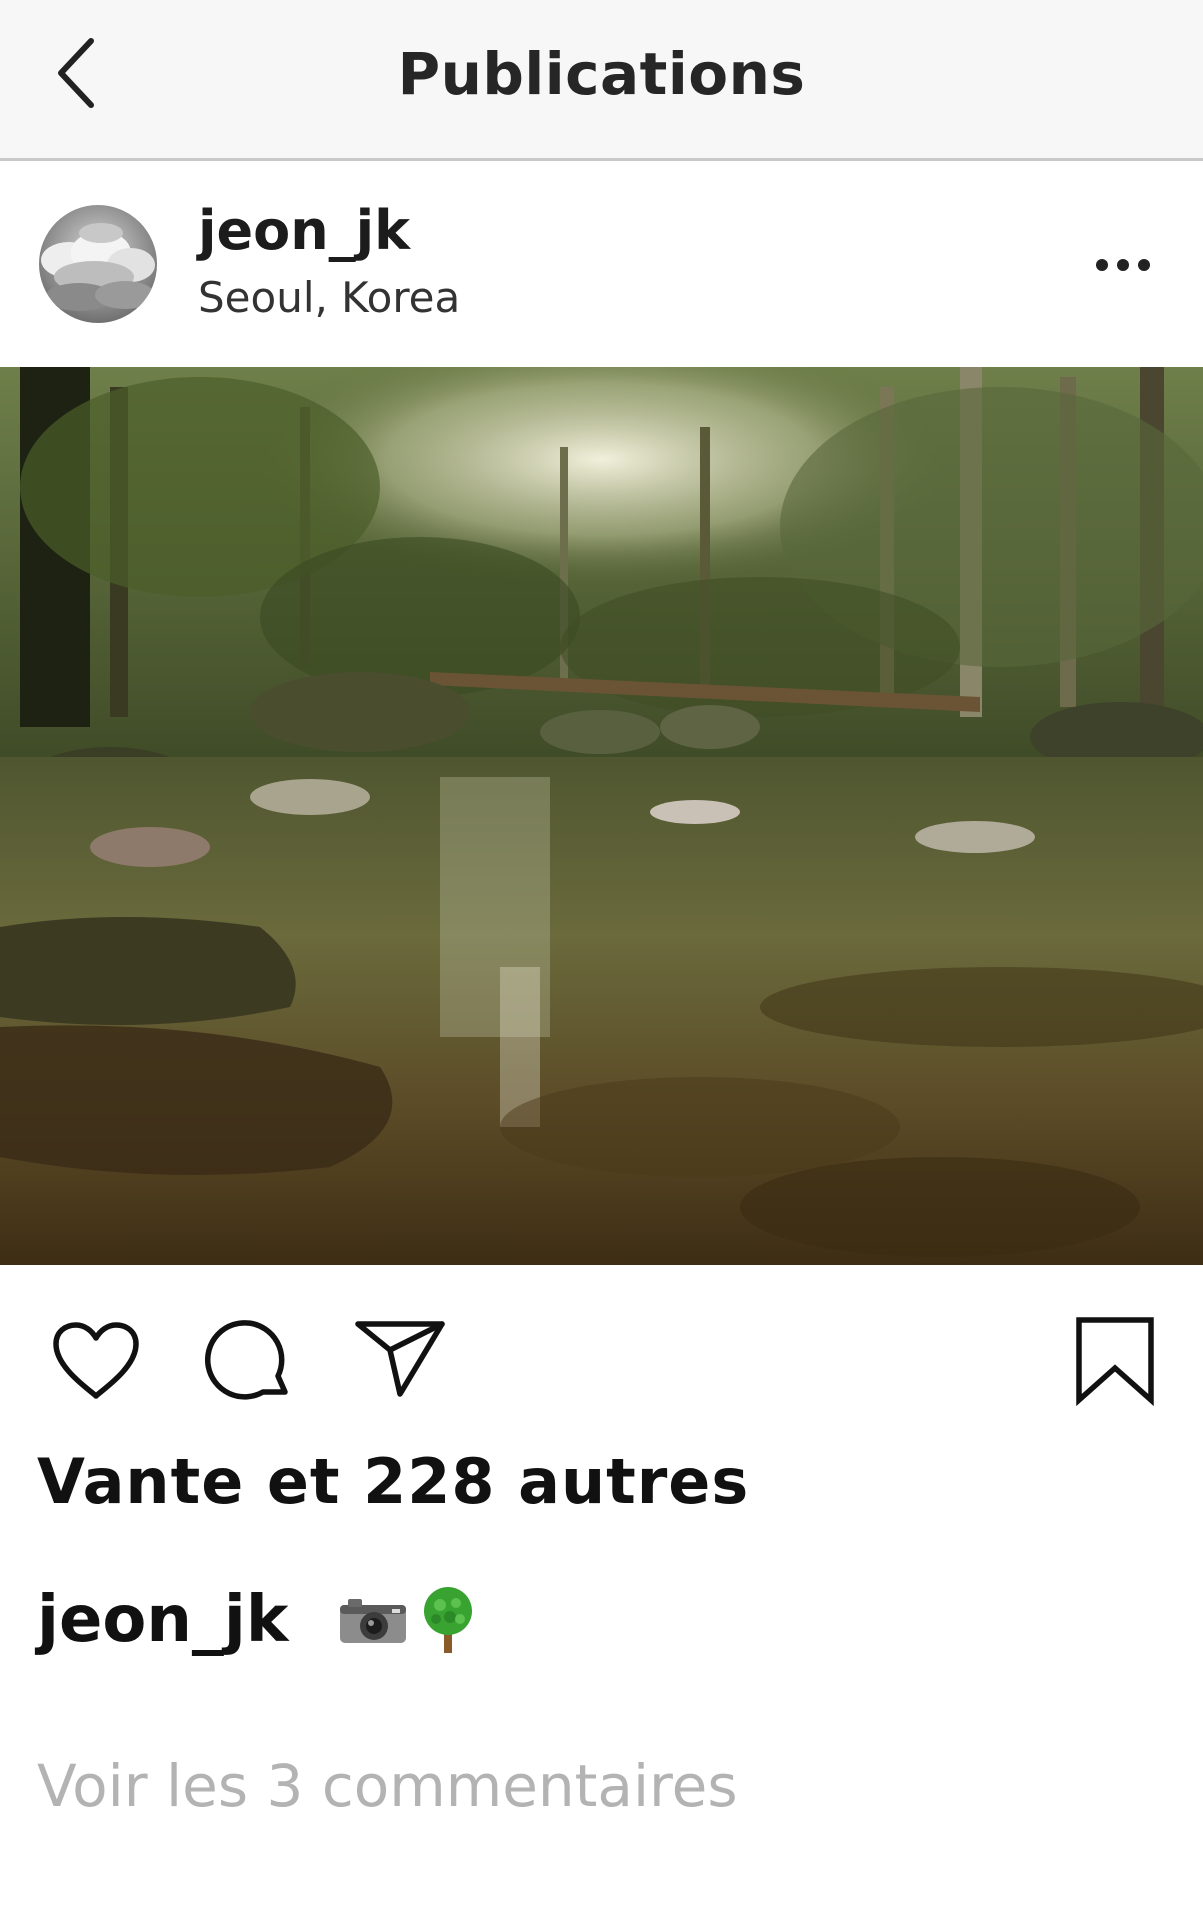 This screenshot has height=1920, width=1203. Describe the element at coordinates (304, 230) in the screenshot. I see `post-username: jeon_jk` at that location.